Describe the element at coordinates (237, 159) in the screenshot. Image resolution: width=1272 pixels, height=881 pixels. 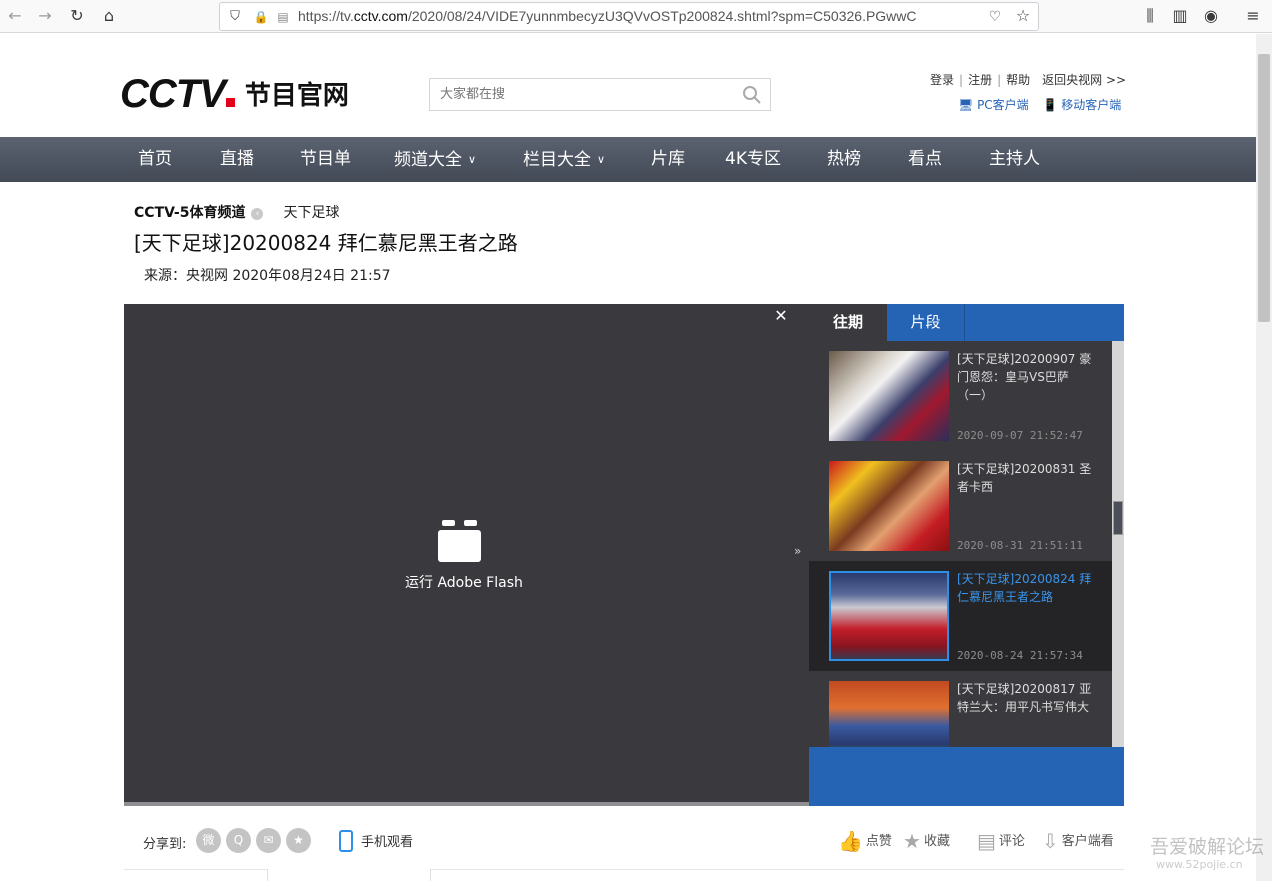
I see `nav-item-live: 直播` at that location.